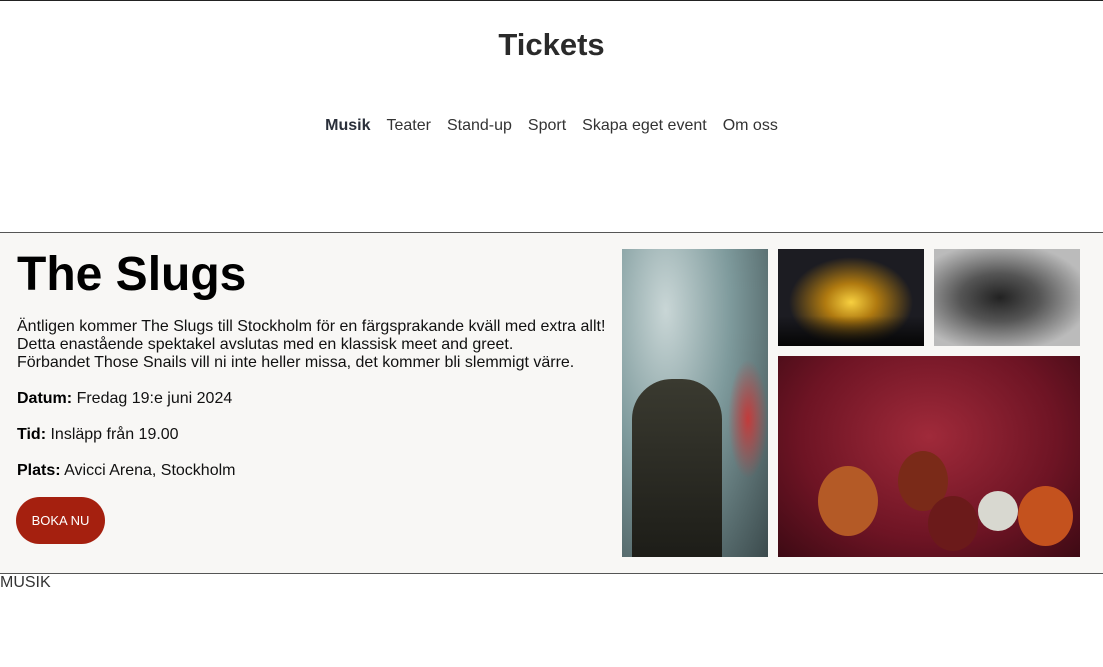 Image resolution: width=1103 pixels, height=667 pixels. What do you see at coordinates (39, 470) in the screenshot?
I see `place-label: Plats:` at bounding box center [39, 470].